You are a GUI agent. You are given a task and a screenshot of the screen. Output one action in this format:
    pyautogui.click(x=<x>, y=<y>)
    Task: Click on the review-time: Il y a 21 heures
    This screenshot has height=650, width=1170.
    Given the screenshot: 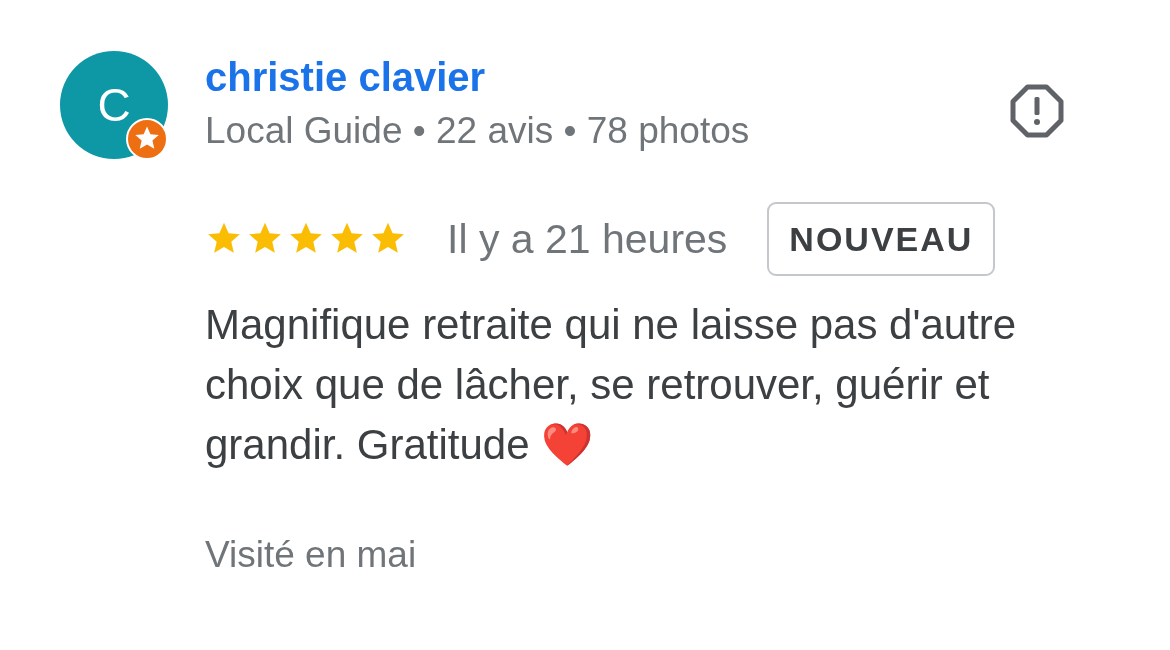 What is the action you would take?
    pyautogui.click(x=587, y=239)
    